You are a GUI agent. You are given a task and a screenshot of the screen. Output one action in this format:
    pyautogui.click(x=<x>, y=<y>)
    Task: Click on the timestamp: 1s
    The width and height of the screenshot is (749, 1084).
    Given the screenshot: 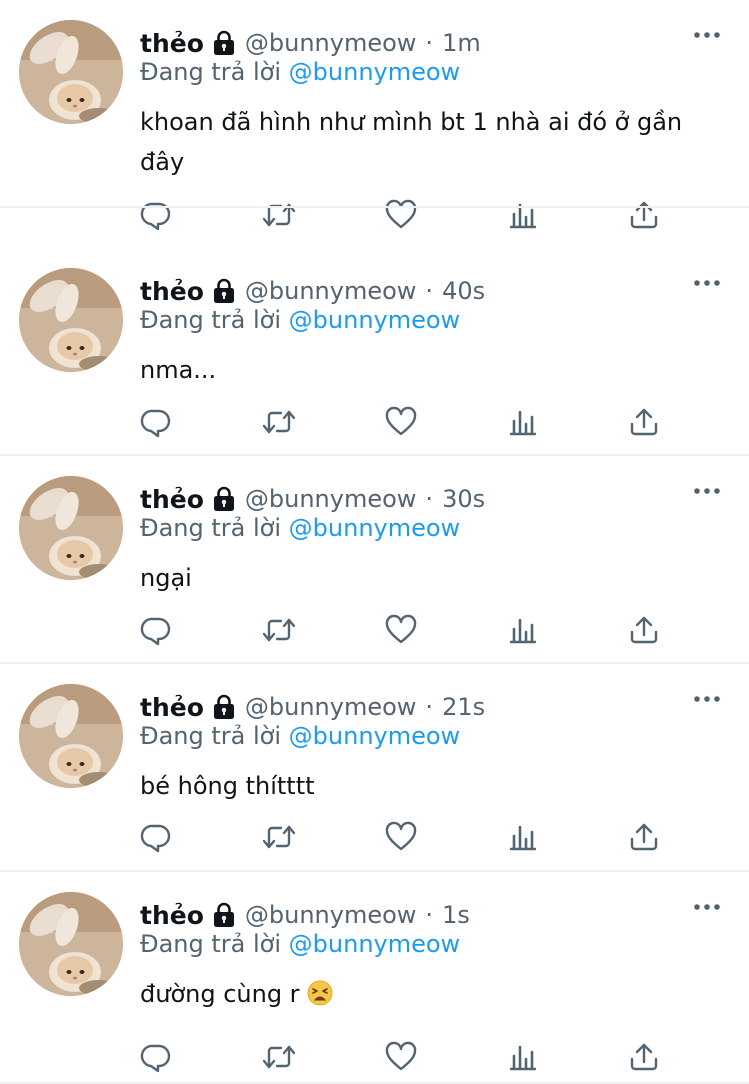 What is the action you would take?
    pyautogui.click(x=456, y=915)
    